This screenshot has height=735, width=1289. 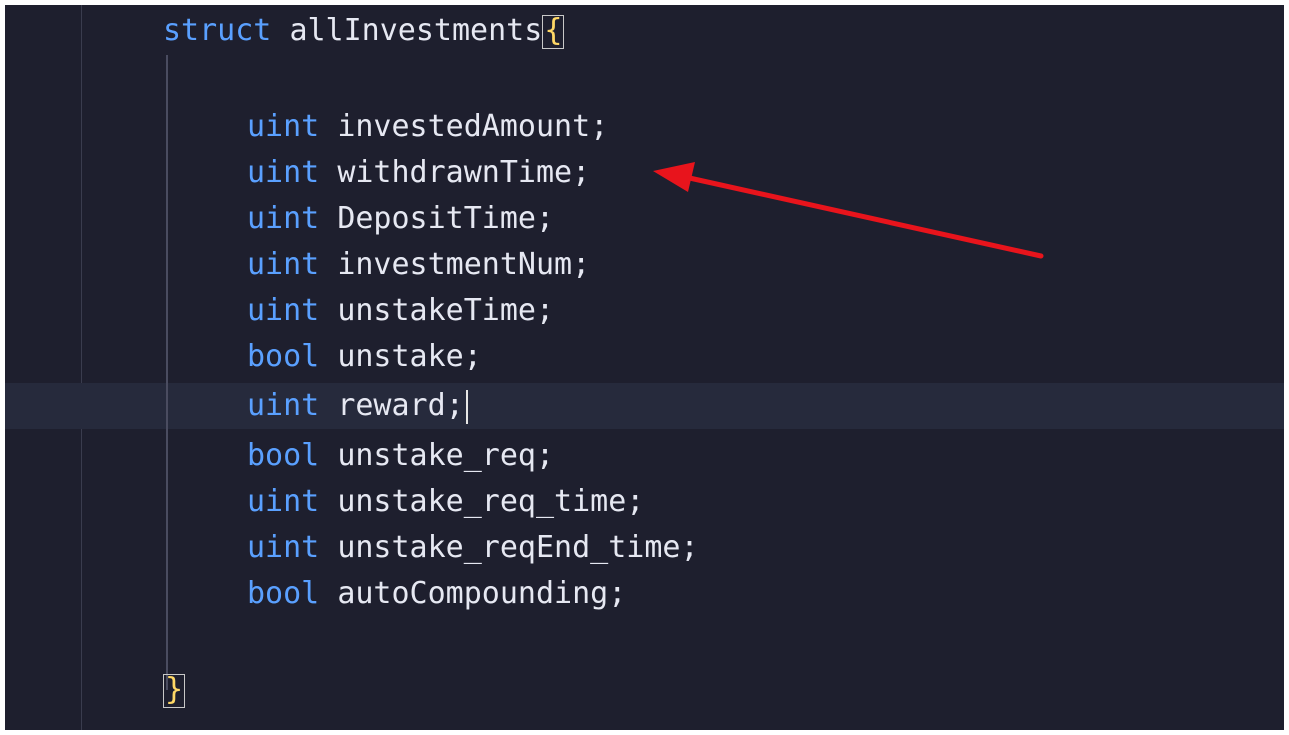 I want to click on arrow-head, so click(x=674, y=177).